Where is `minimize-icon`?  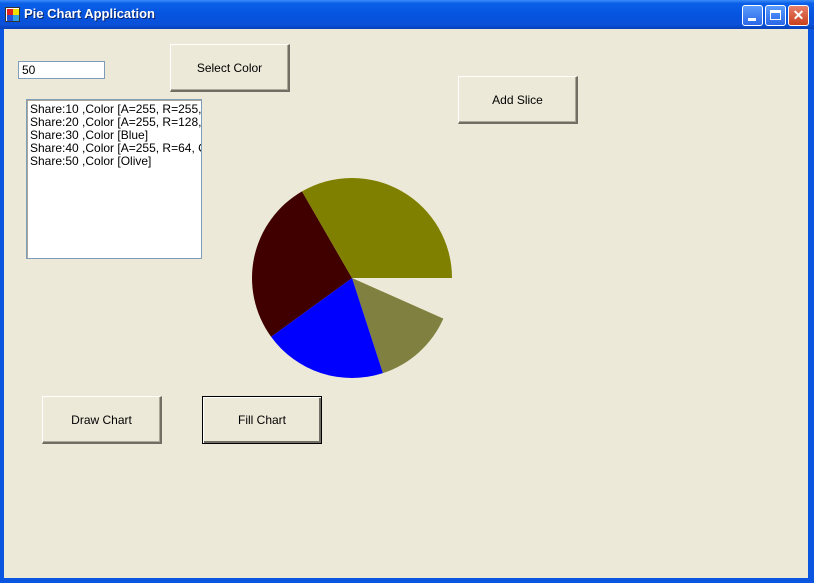
minimize-icon is located at coordinates (752, 19).